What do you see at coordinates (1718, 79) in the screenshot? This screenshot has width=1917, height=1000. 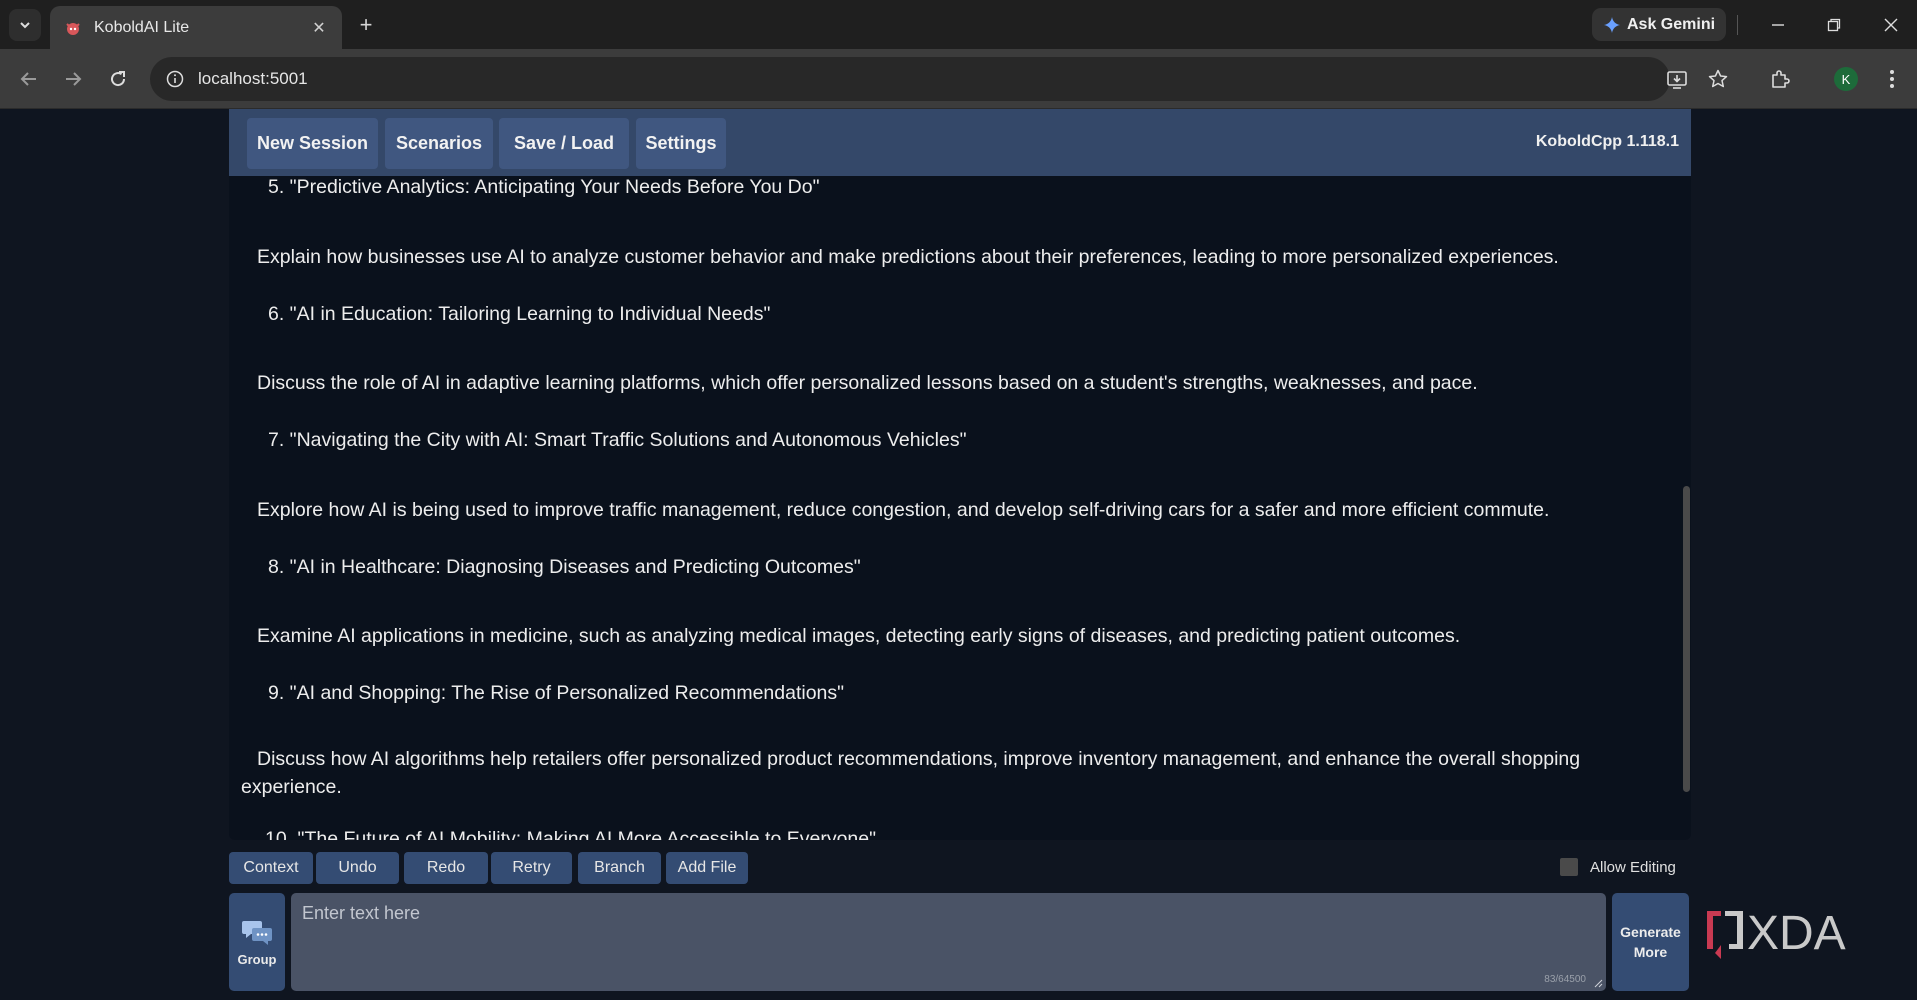 I see `bookmark-star-icon` at bounding box center [1718, 79].